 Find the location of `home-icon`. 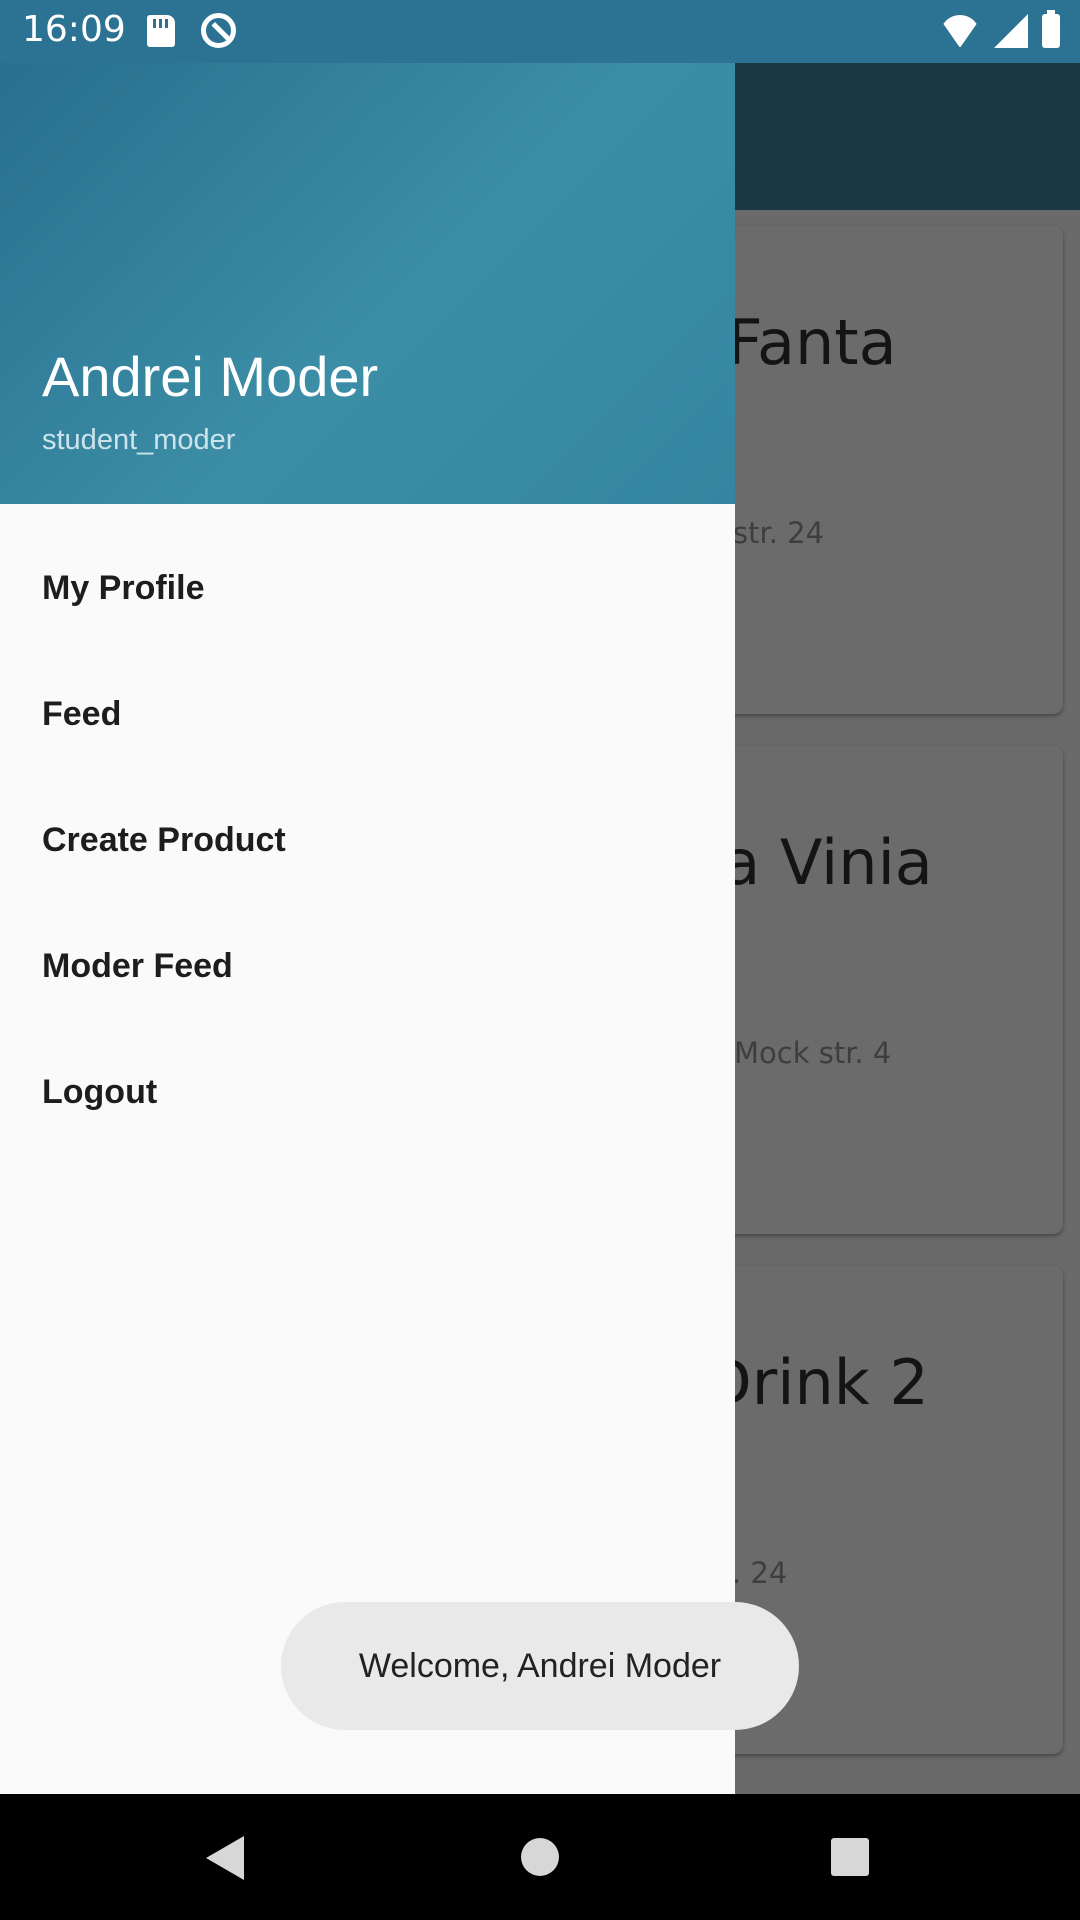

home-icon is located at coordinates (540, 1857).